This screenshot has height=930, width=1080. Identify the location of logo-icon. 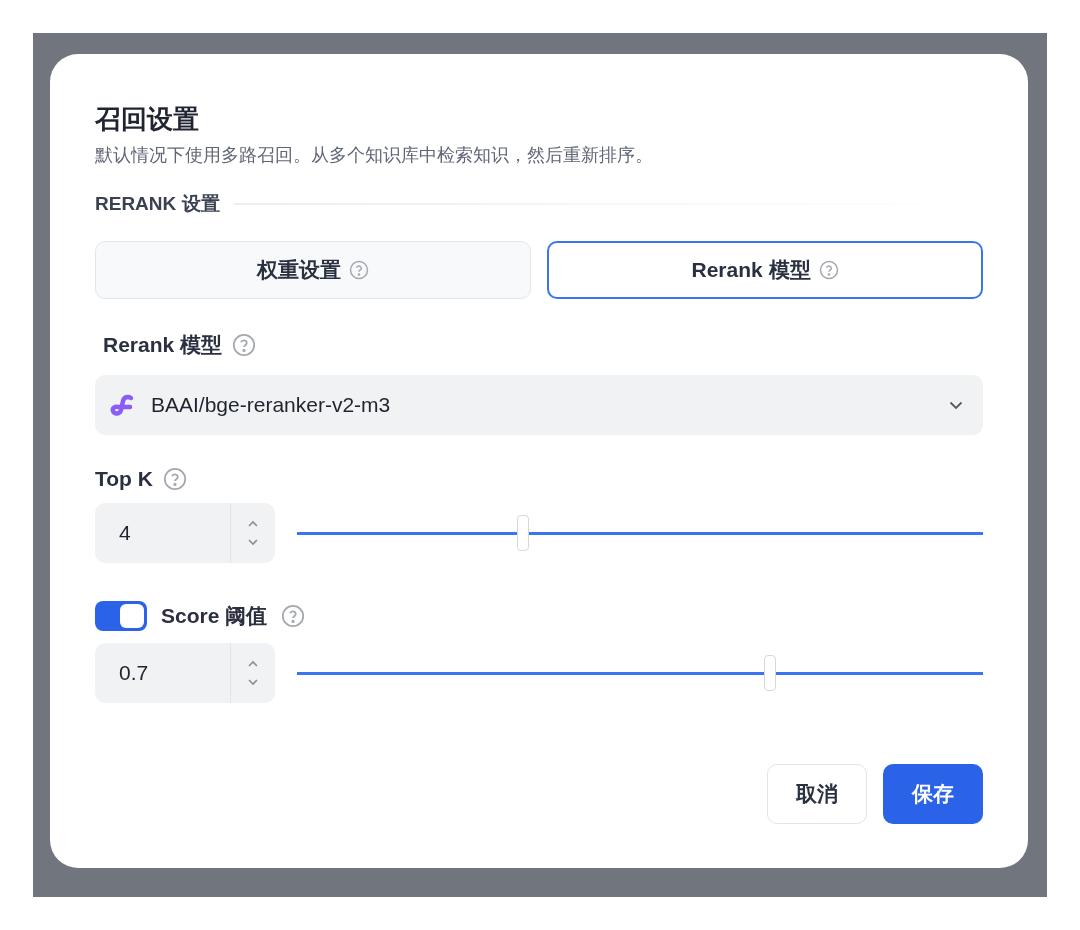
(122, 405).